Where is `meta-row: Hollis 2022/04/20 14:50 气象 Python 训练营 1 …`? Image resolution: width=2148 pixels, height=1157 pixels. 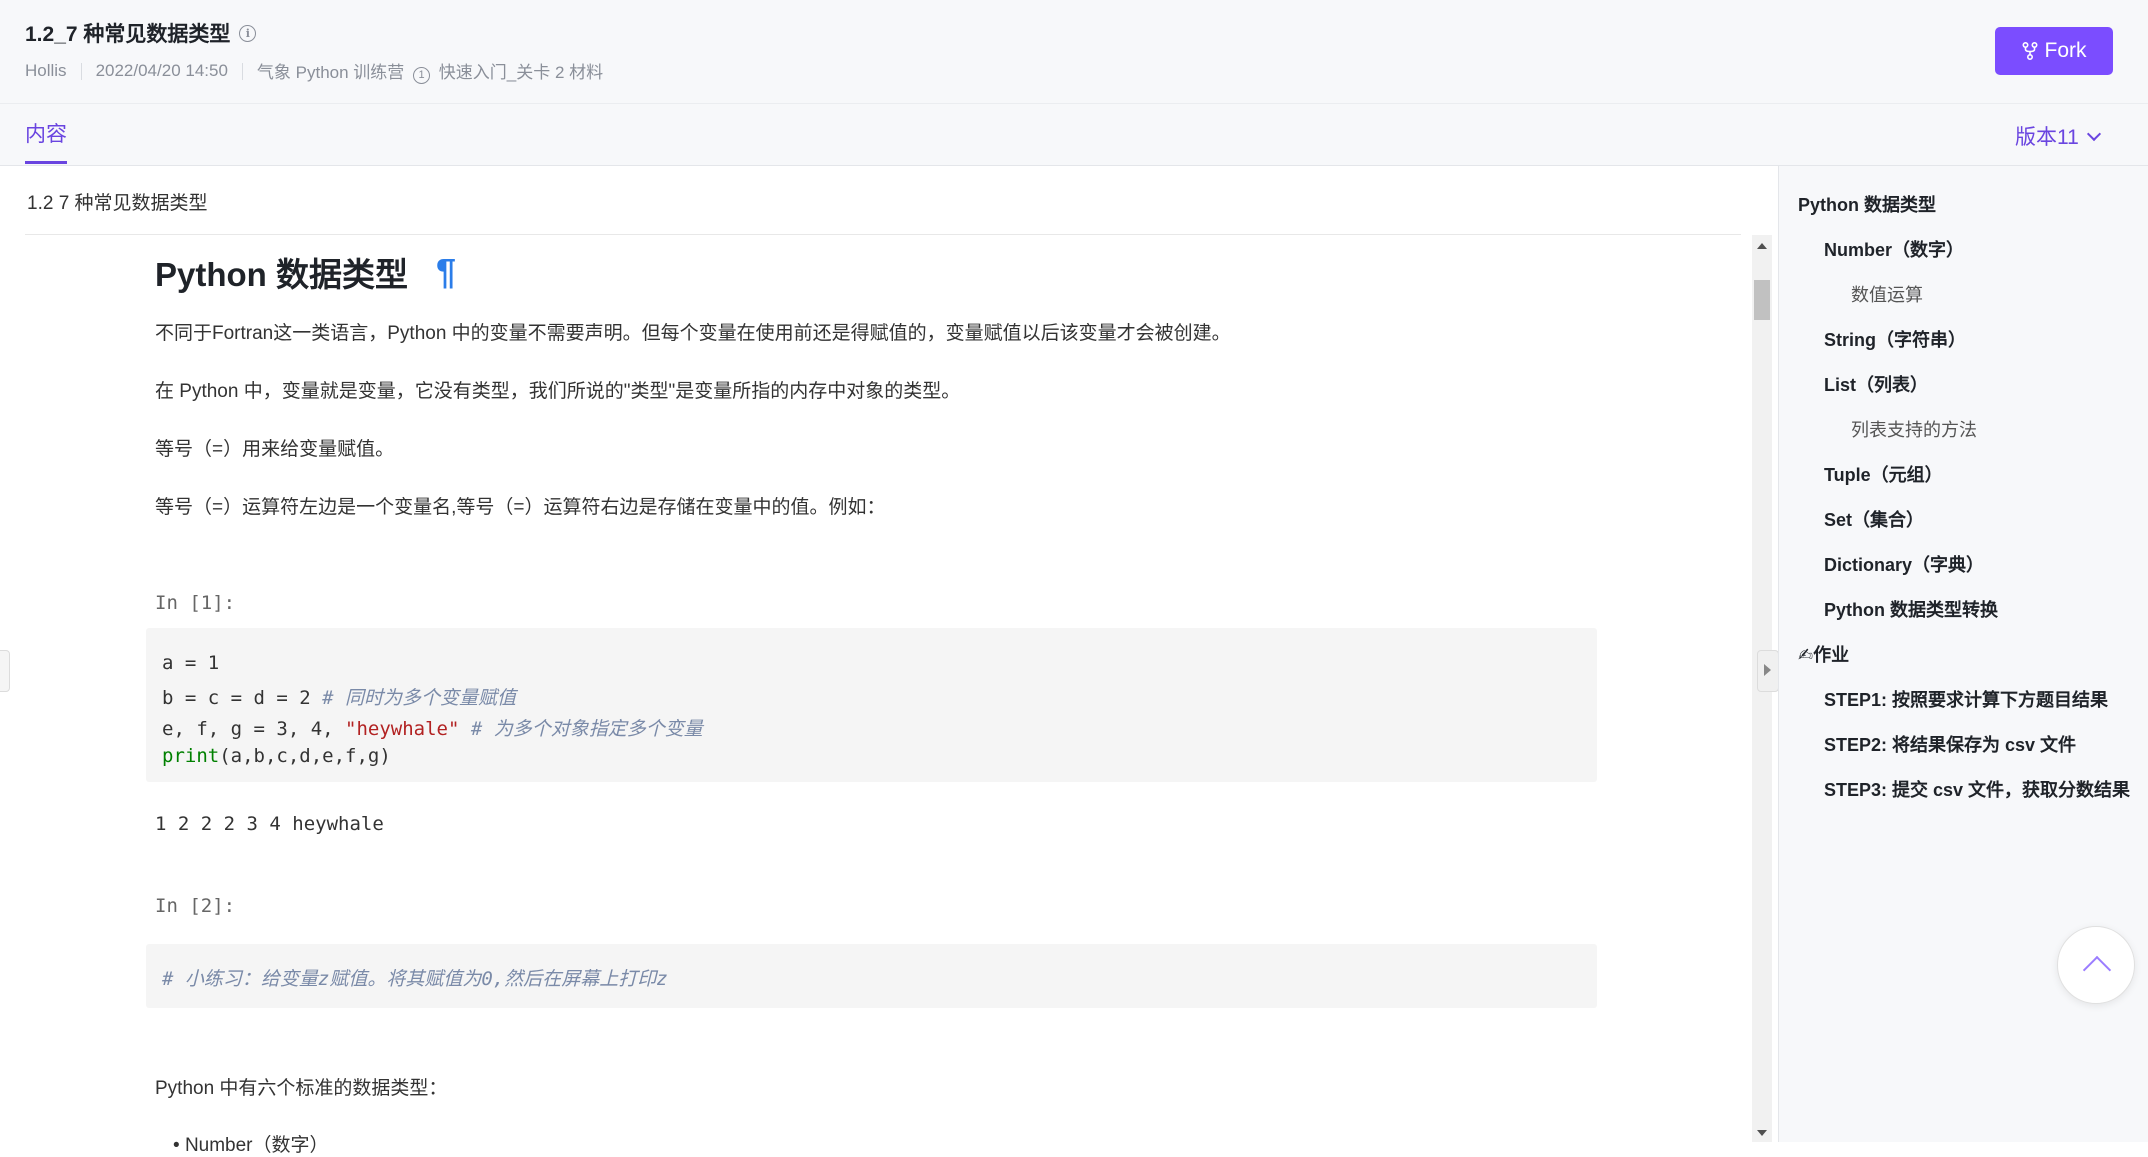
meta-row: Hollis 2022/04/20 14:50 气象 Python 训练营 1 … is located at coordinates (314, 71).